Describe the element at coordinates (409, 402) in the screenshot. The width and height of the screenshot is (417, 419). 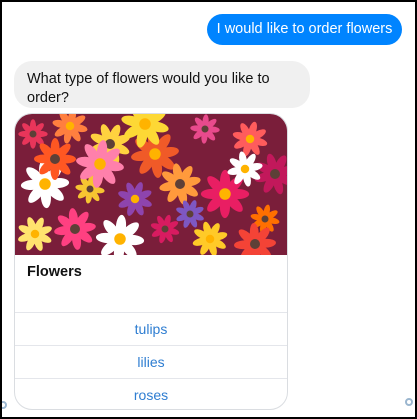
I see `right-corner-icon` at that location.